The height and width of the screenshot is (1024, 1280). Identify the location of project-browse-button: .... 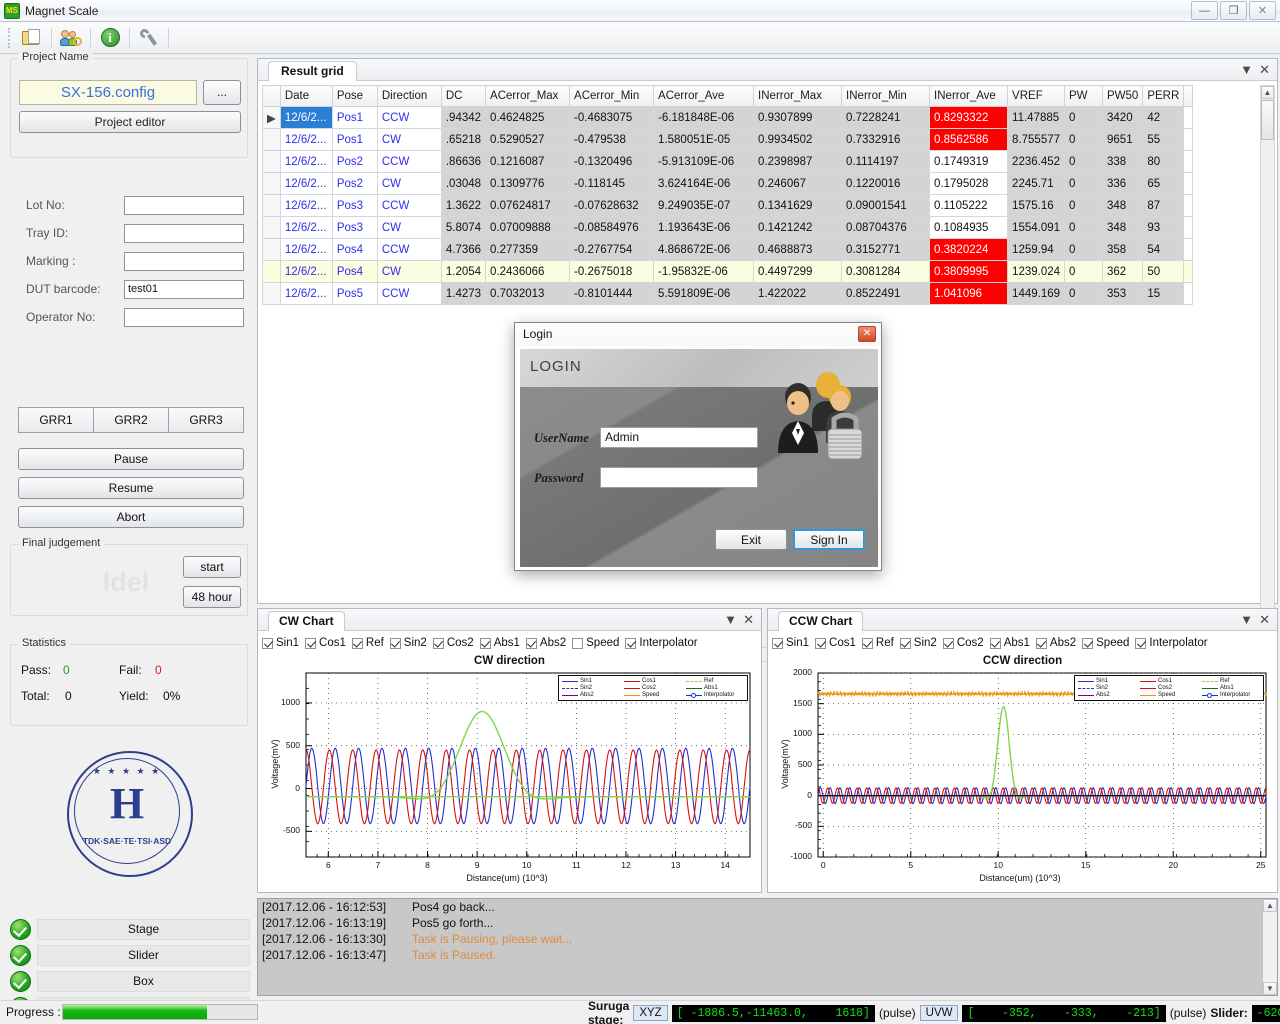
(222, 92).